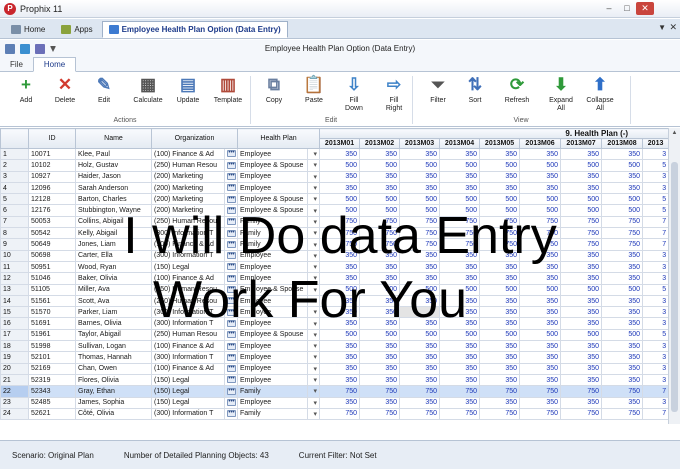 The image size is (680, 469). I want to click on column-header-organization: Organization, so click(194, 138).